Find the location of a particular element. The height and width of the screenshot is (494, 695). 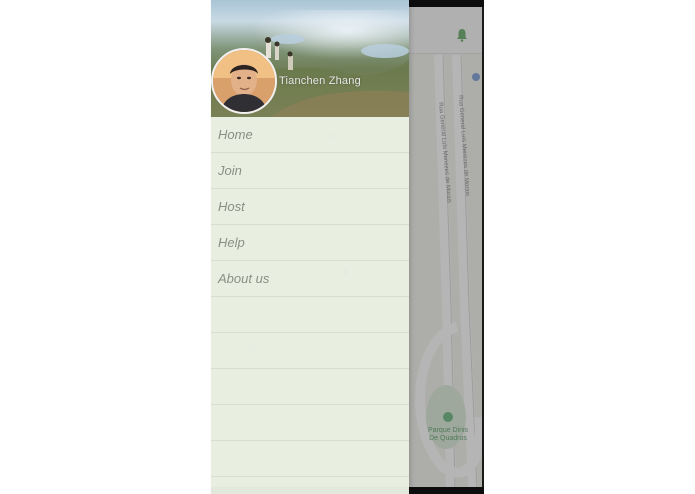

bell-icon is located at coordinates (462, 37).